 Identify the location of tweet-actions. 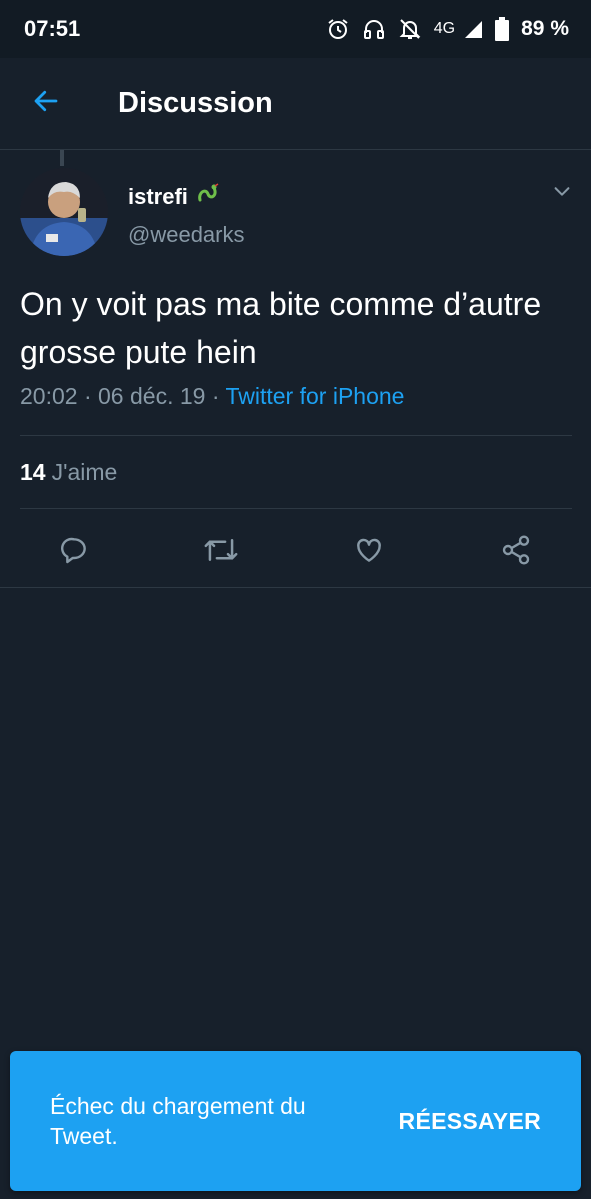
(295, 552).